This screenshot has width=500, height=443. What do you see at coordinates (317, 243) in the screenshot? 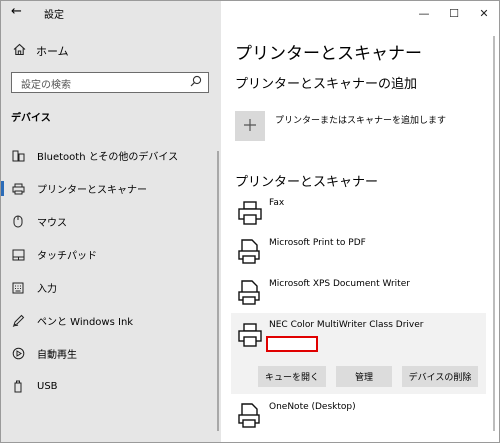
I see `printer-name: Microsoft Print to PDF` at bounding box center [317, 243].